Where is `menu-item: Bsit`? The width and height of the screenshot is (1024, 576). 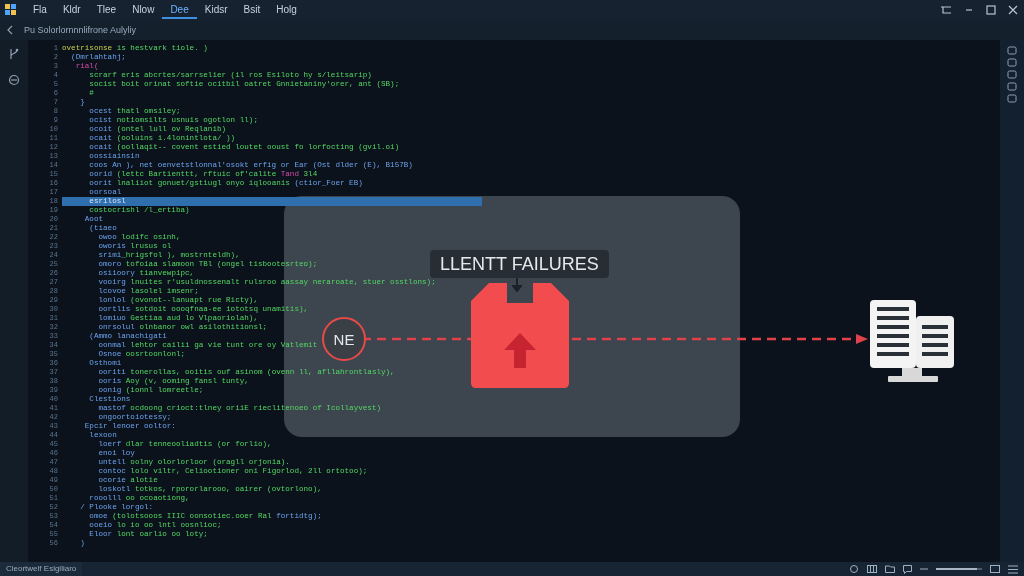 menu-item: Bsit is located at coordinates (252, 10).